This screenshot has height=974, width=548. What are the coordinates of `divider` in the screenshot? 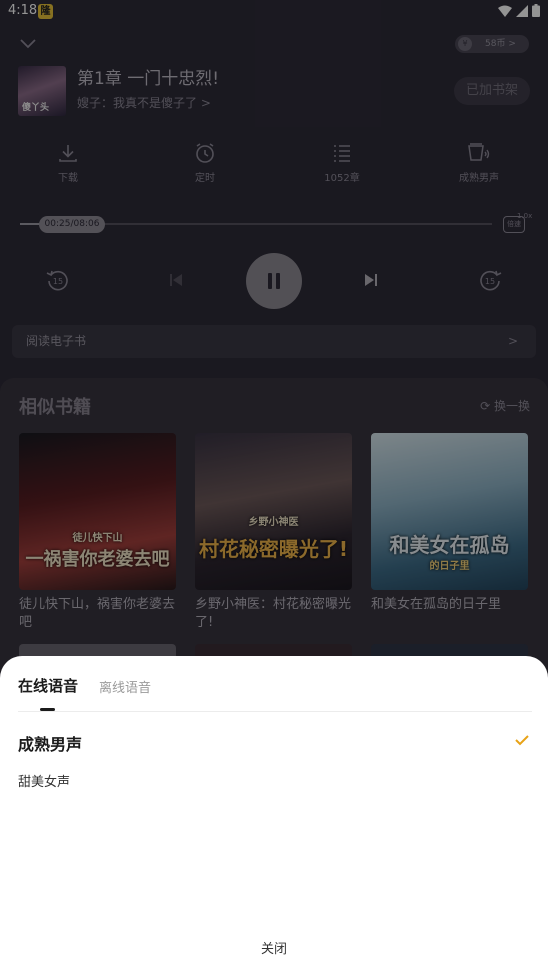 It's located at (275, 711).